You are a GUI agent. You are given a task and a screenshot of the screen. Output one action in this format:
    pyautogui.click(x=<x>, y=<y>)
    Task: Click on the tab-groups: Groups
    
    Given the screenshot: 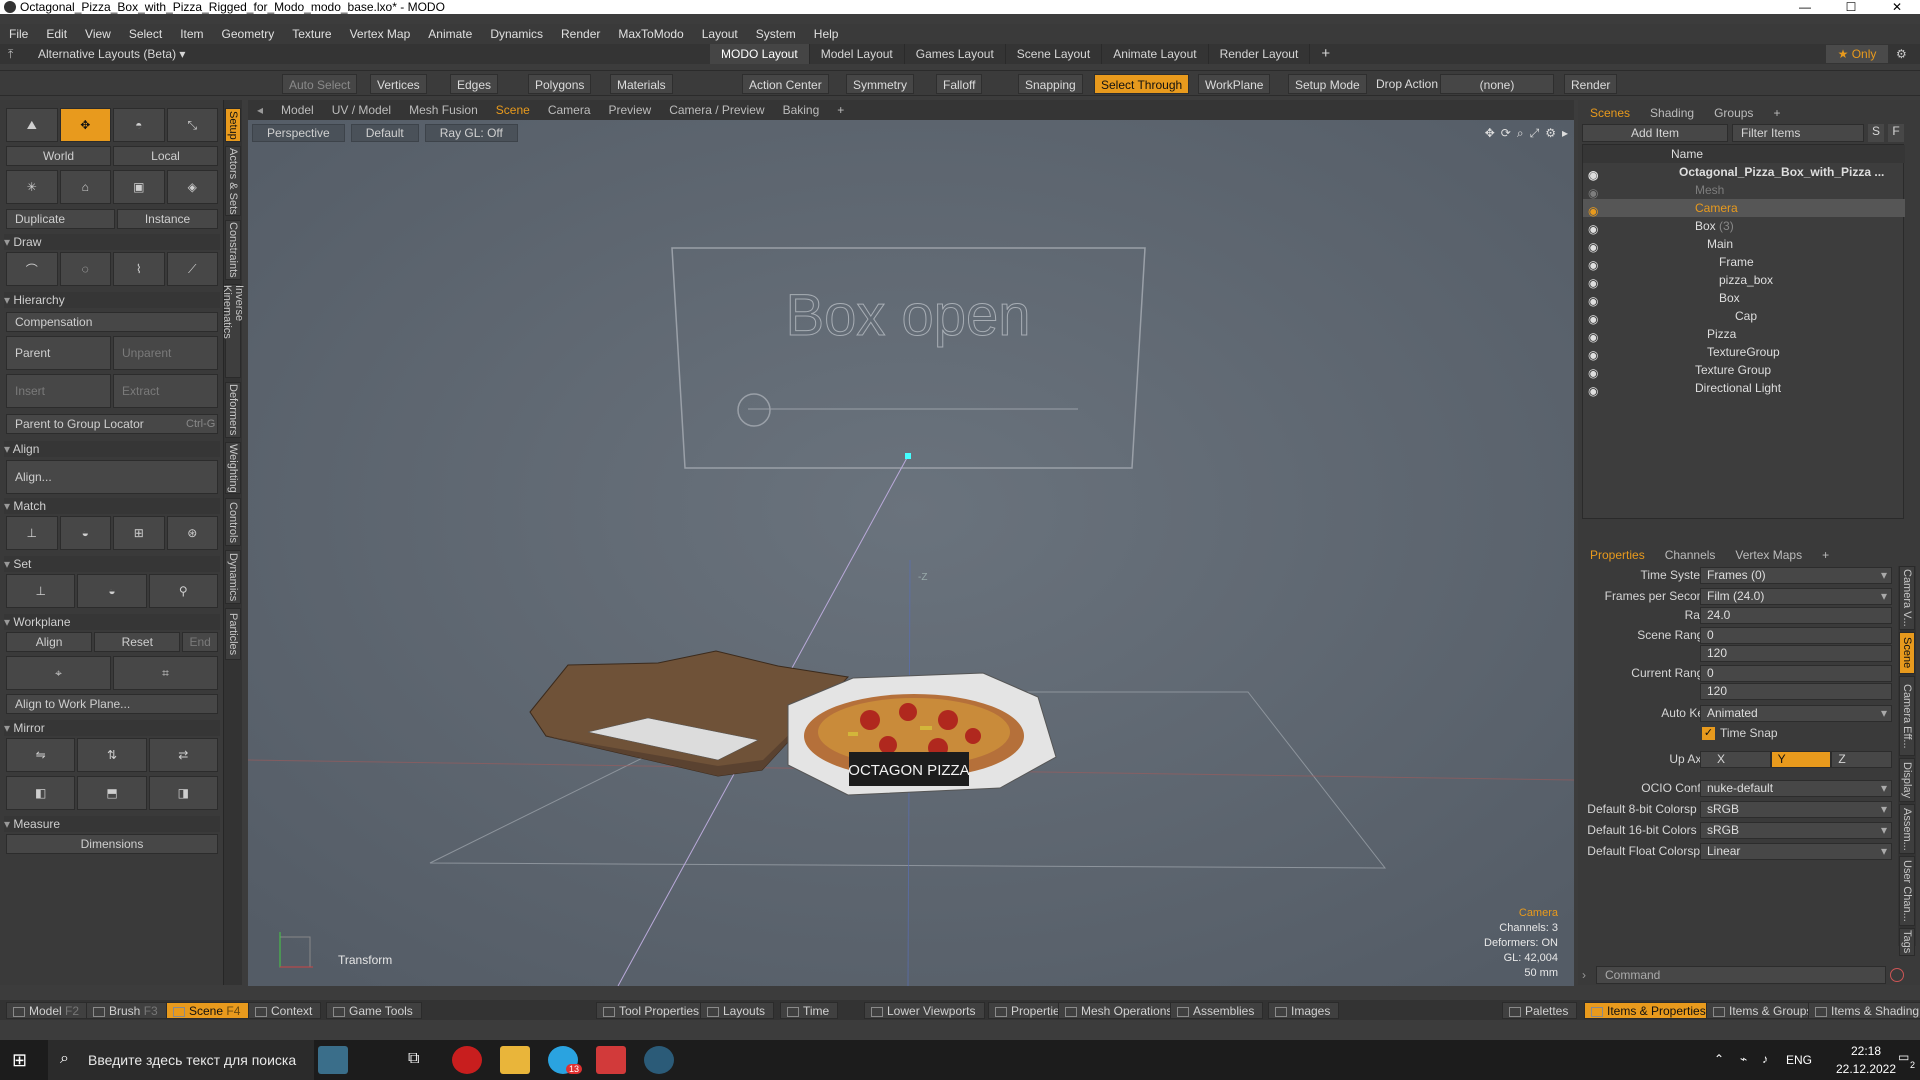 What is the action you would take?
    pyautogui.click(x=1733, y=113)
    